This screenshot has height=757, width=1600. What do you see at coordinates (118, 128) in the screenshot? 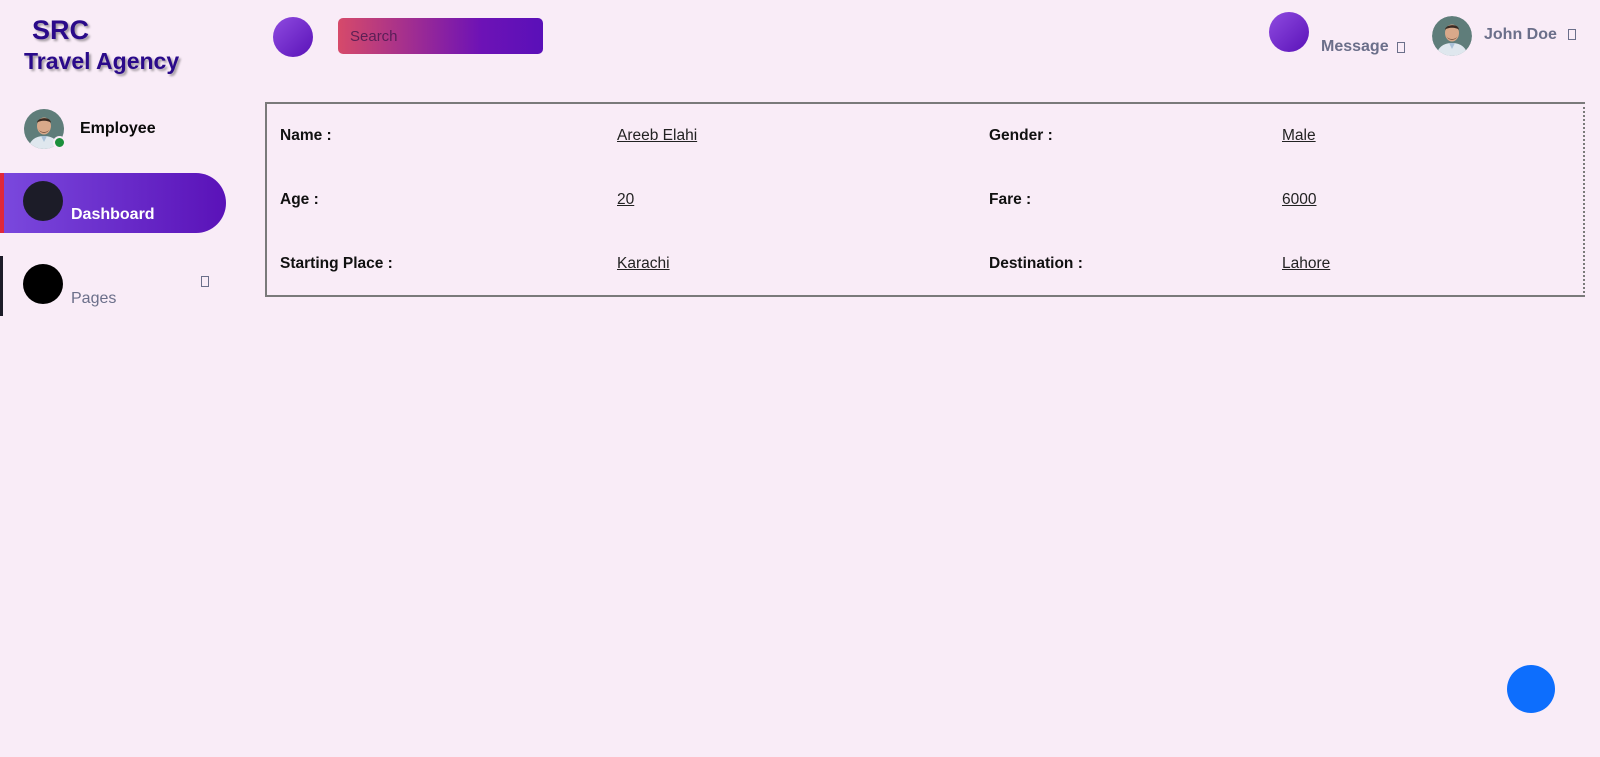
I see `profile-role: Employee` at bounding box center [118, 128].